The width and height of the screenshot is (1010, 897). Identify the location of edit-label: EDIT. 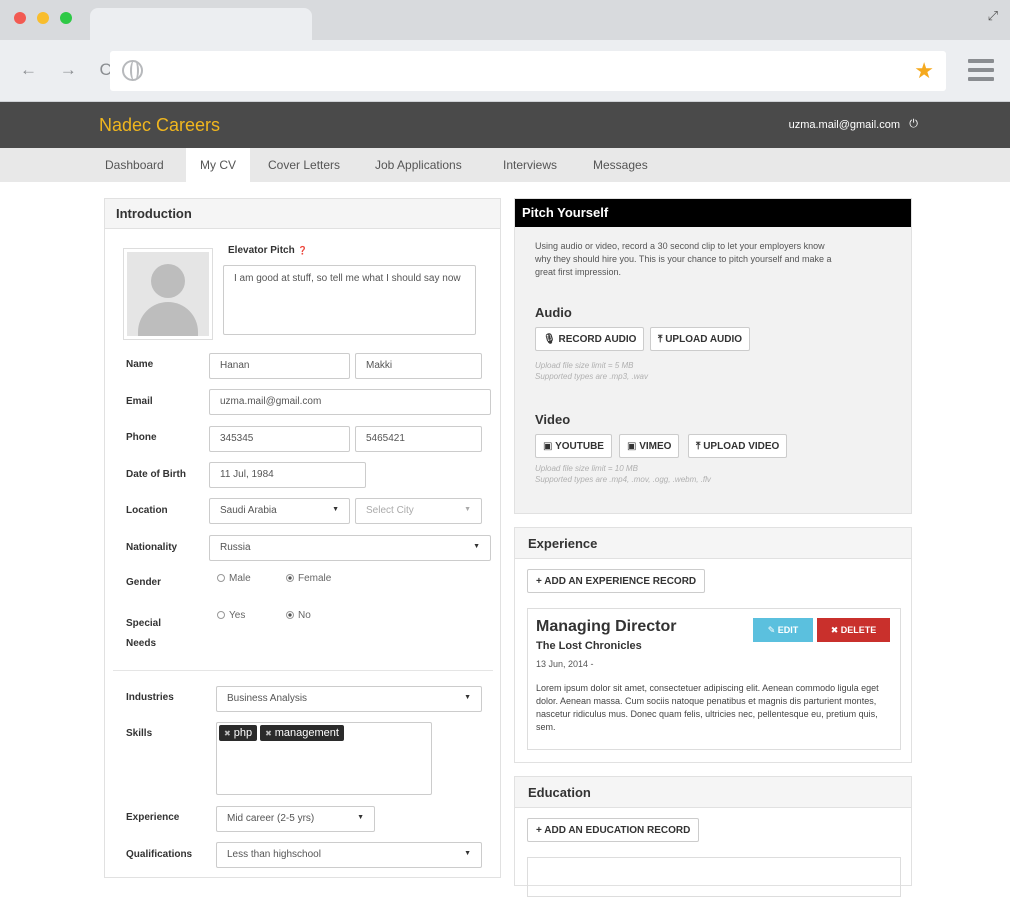
(788, 630).